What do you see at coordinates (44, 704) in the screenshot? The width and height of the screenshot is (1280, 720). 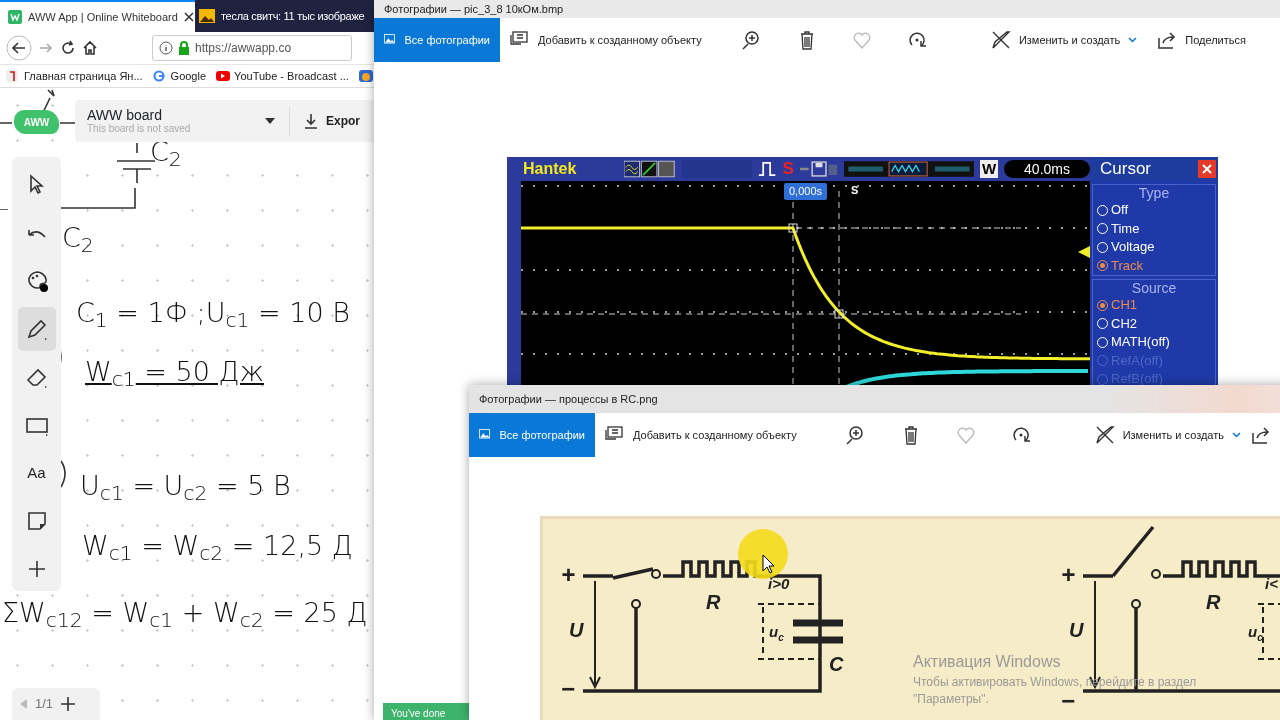 I see `page-indicator: 1/1` at bounding box center [44, 704].